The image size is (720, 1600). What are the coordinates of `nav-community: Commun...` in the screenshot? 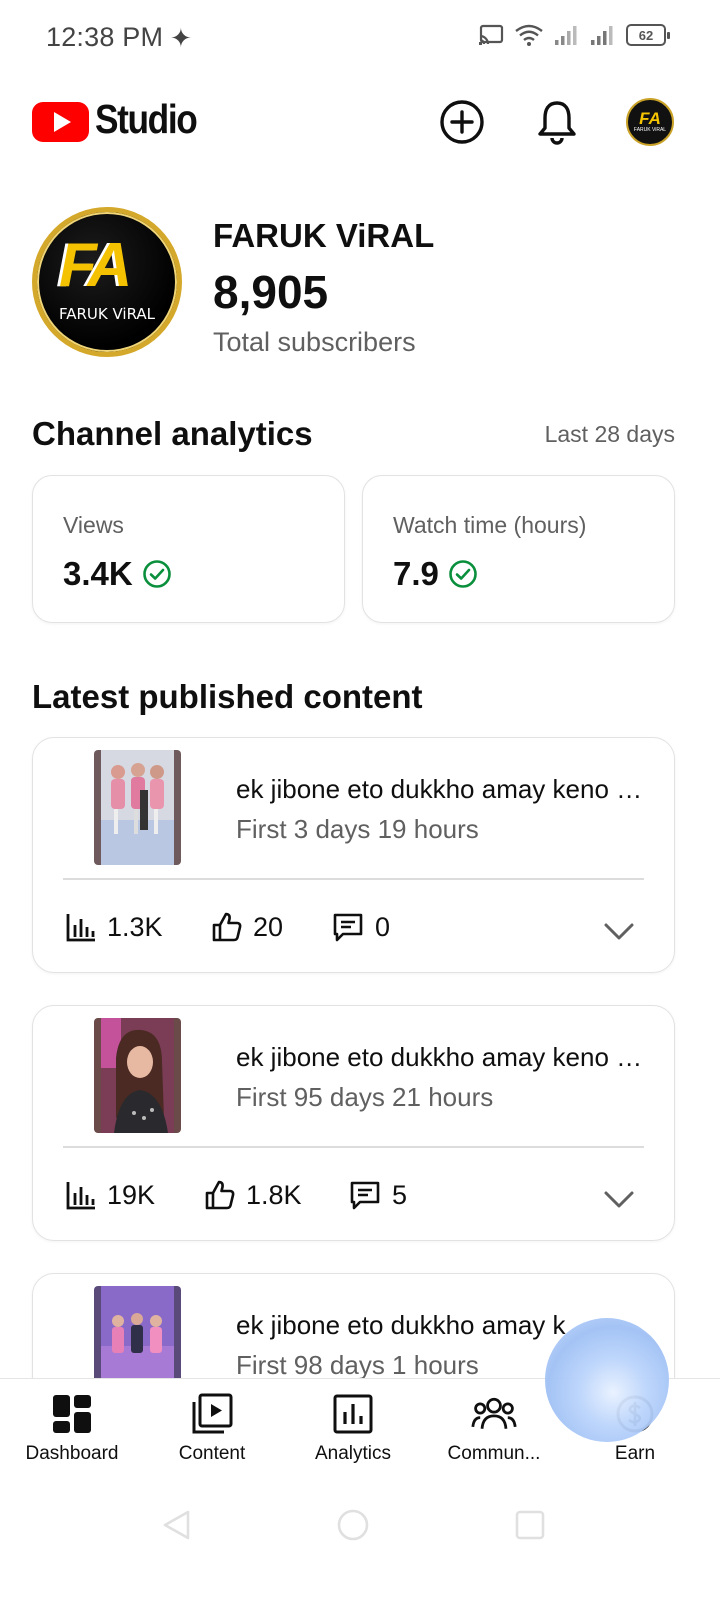 It's located at (494, 1434).